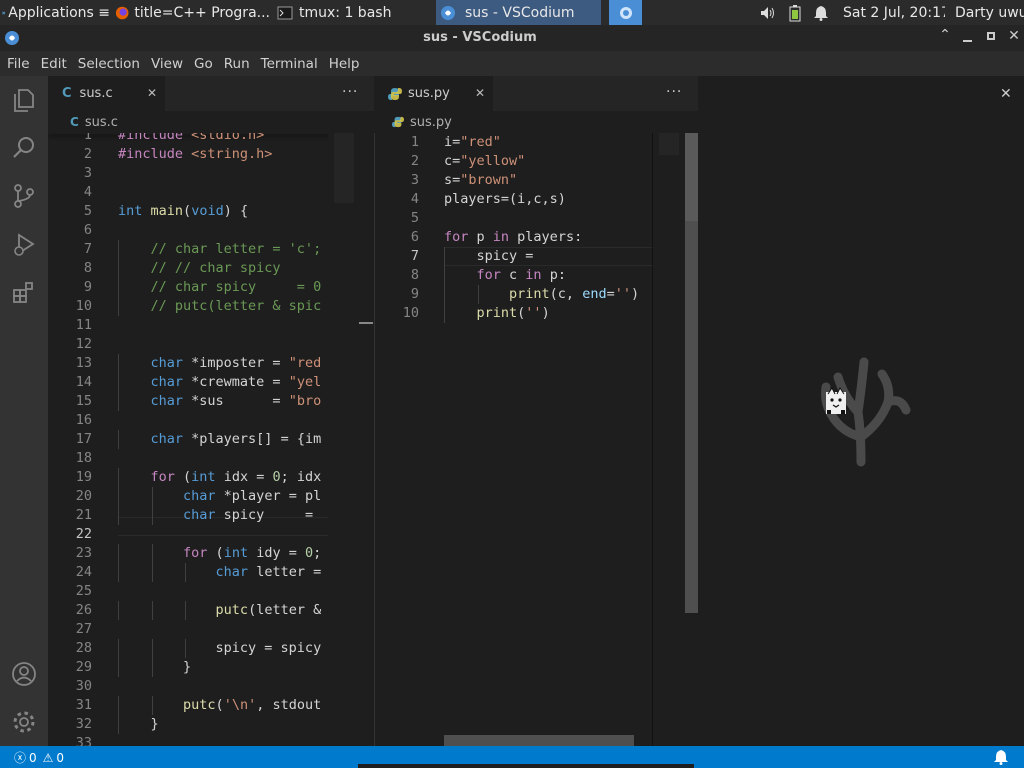 The height and width of the screenshot is (768, 1024). I want to click on code-line: #include <string.h>, so click(195, 154).